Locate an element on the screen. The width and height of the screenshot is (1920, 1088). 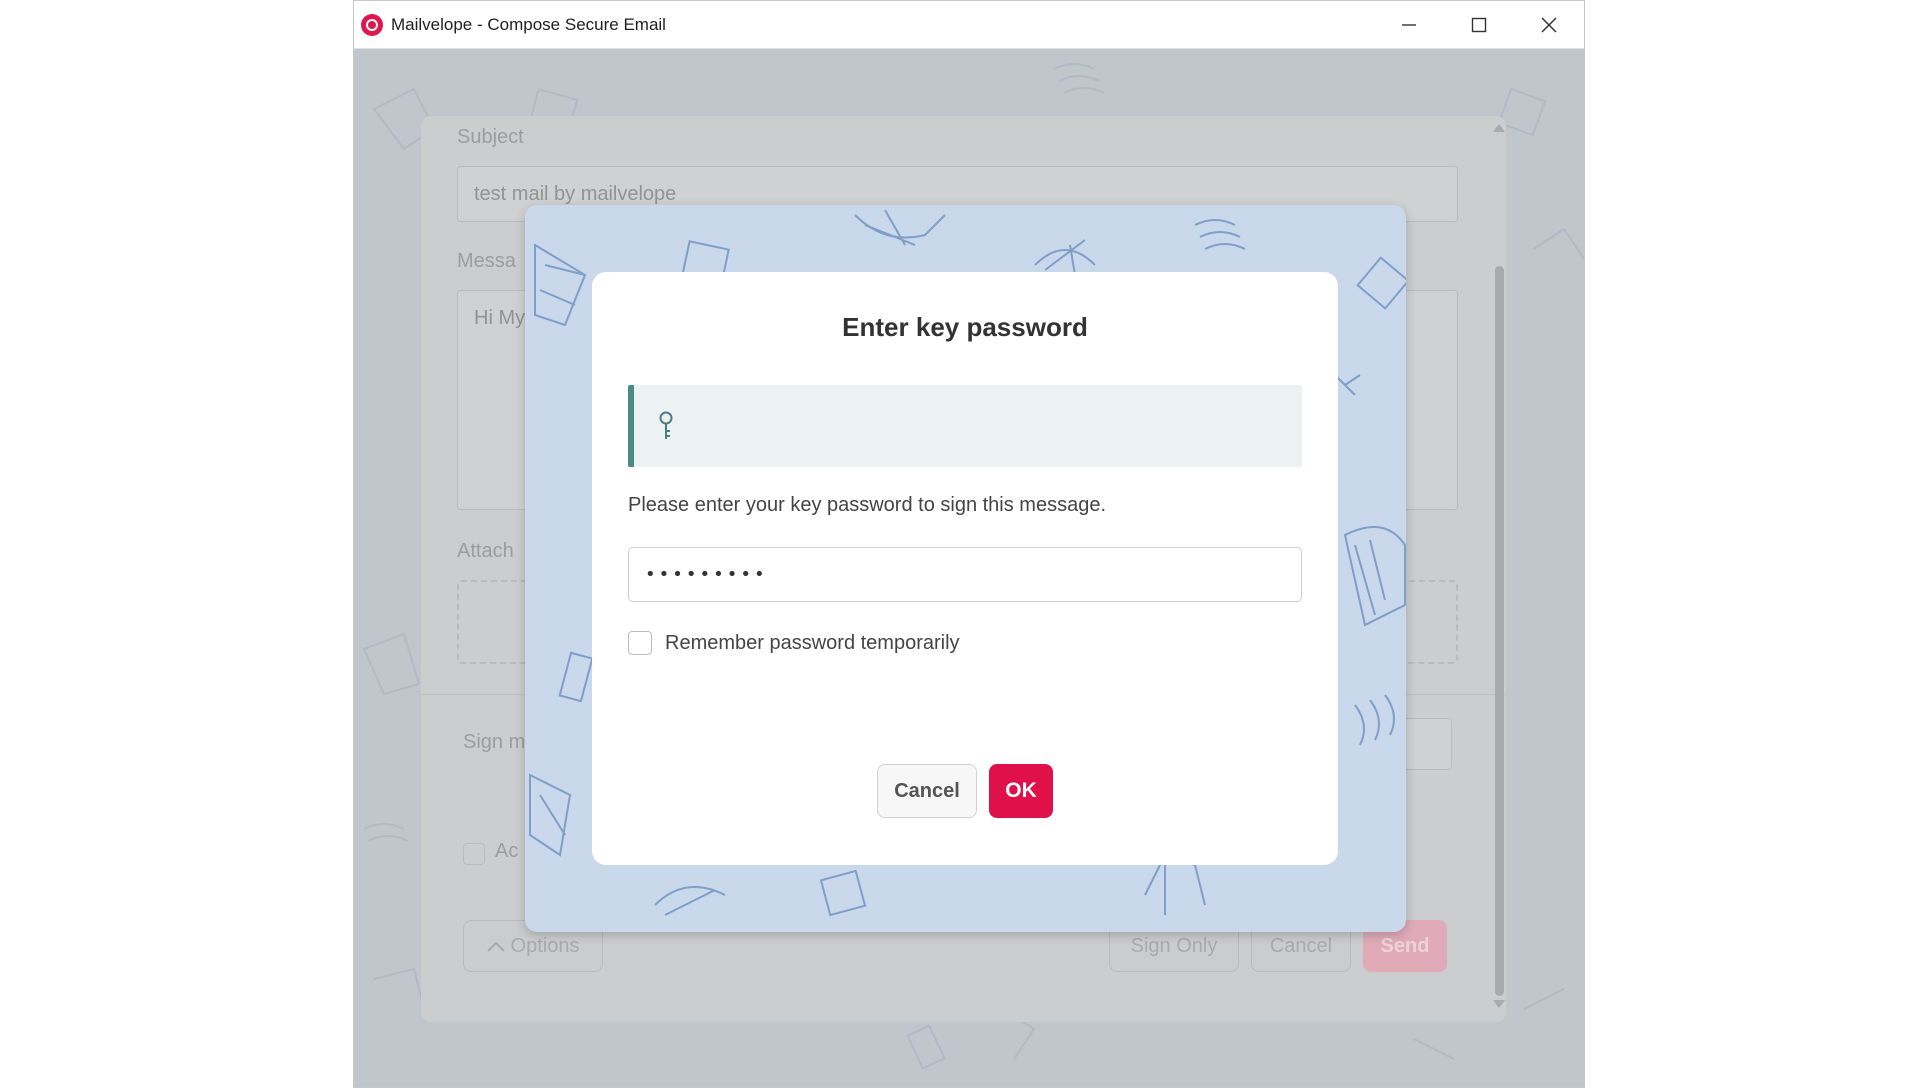
minimize-icon is located at coordinates (1409, 24).